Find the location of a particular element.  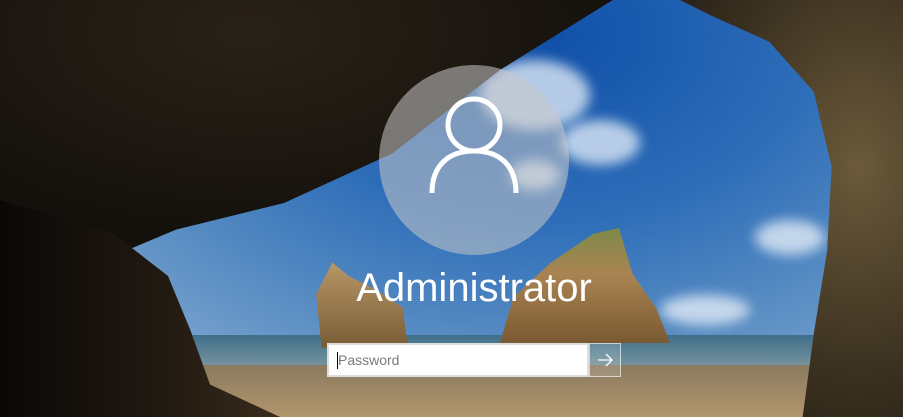

arrow-right-icon is located at coordinates (605, 360).